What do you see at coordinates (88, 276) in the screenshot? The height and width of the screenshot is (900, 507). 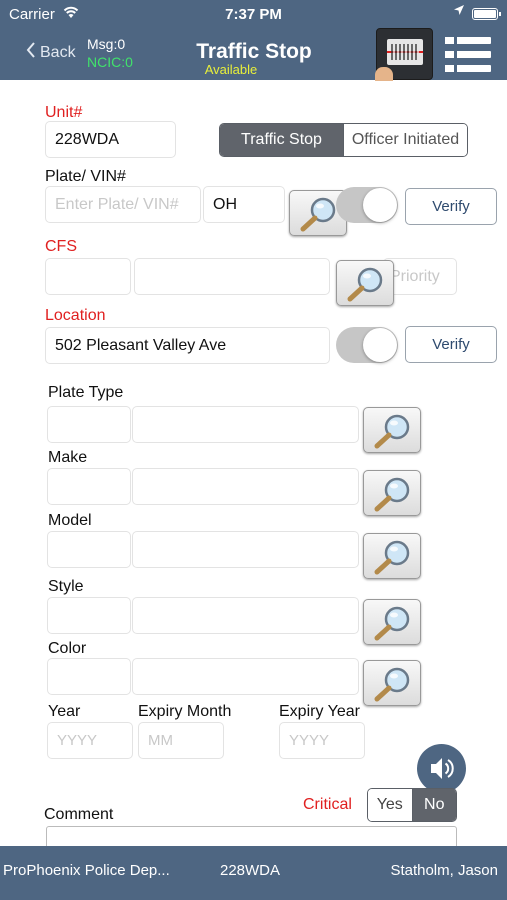 I see `cfs-code-field` at bounding box center [88, 276].